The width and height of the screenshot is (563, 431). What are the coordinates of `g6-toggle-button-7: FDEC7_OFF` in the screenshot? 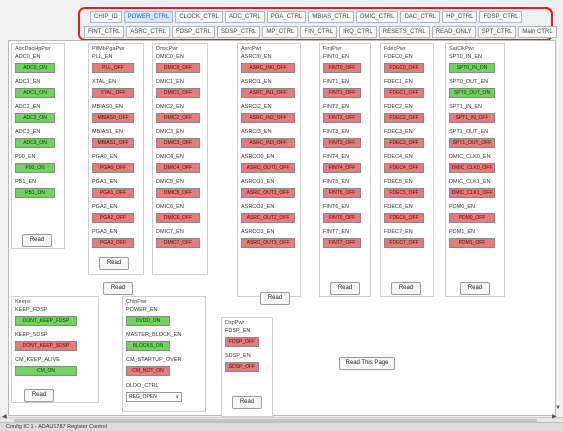 It's located at (404, 243).